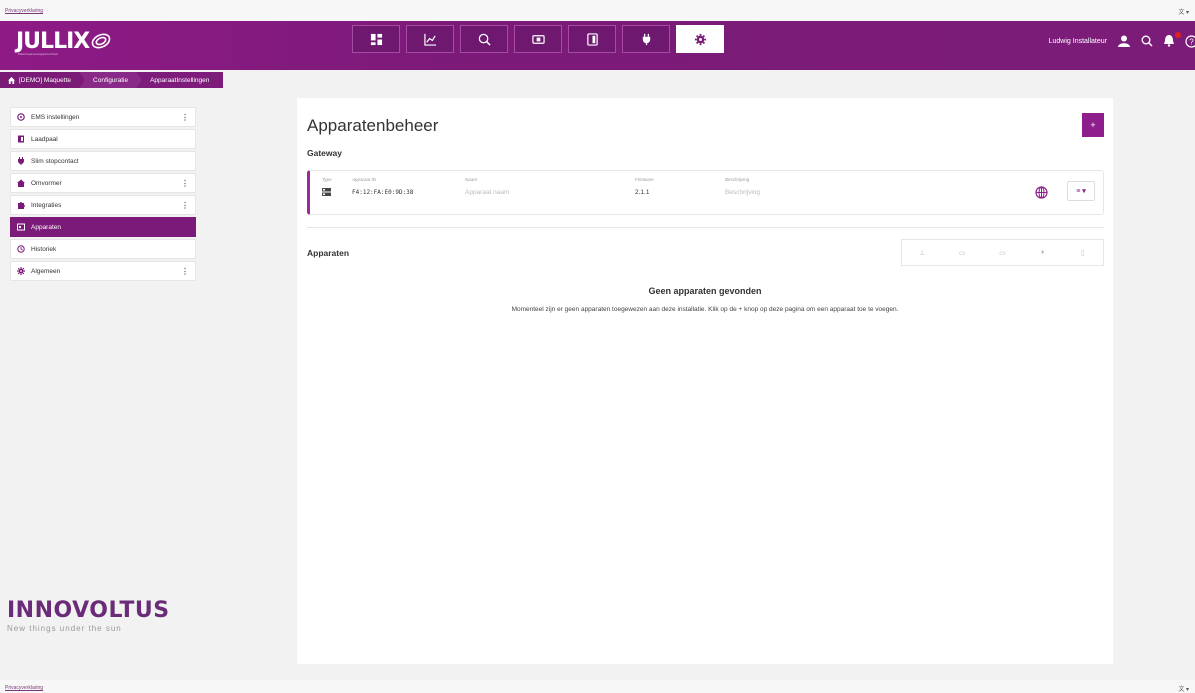 Image resolution: width=1195 pixels, height=693 pixels. Describe the element at coordinates (597, 686) in the screenshot. I see `bottom-strip: Privacyverklaring 文 ▾` at that location.